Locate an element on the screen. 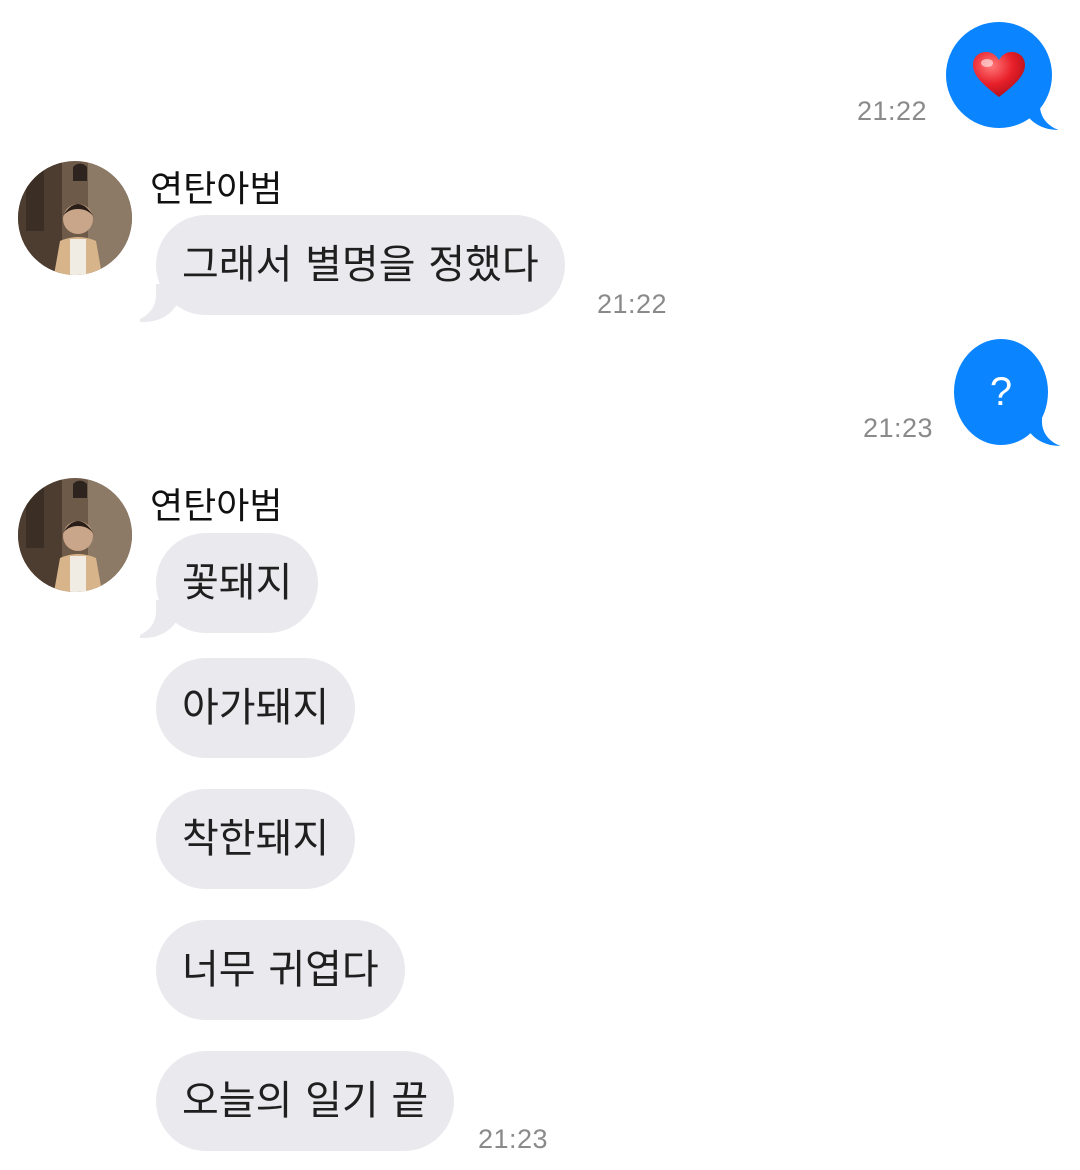  message-bubble: 너무 귀엽다 is located at coordinates (280, 970).